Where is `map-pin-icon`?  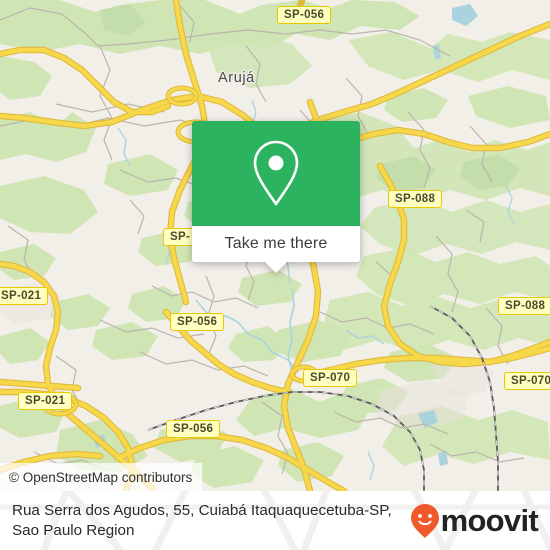 map-pin-icon is located at coordinates (276, 172).